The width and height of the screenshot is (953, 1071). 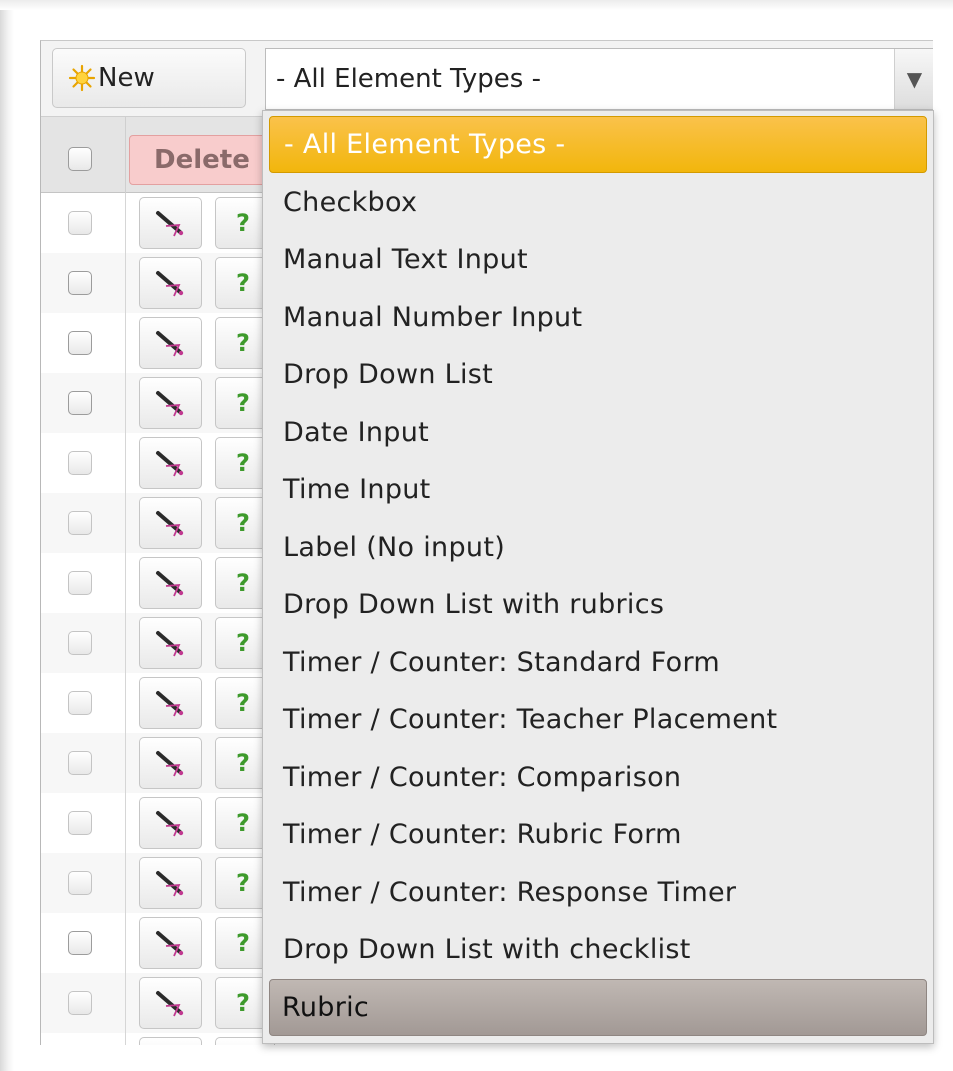 I want to click on left-edge-shadow, so click(x=7, y=535).